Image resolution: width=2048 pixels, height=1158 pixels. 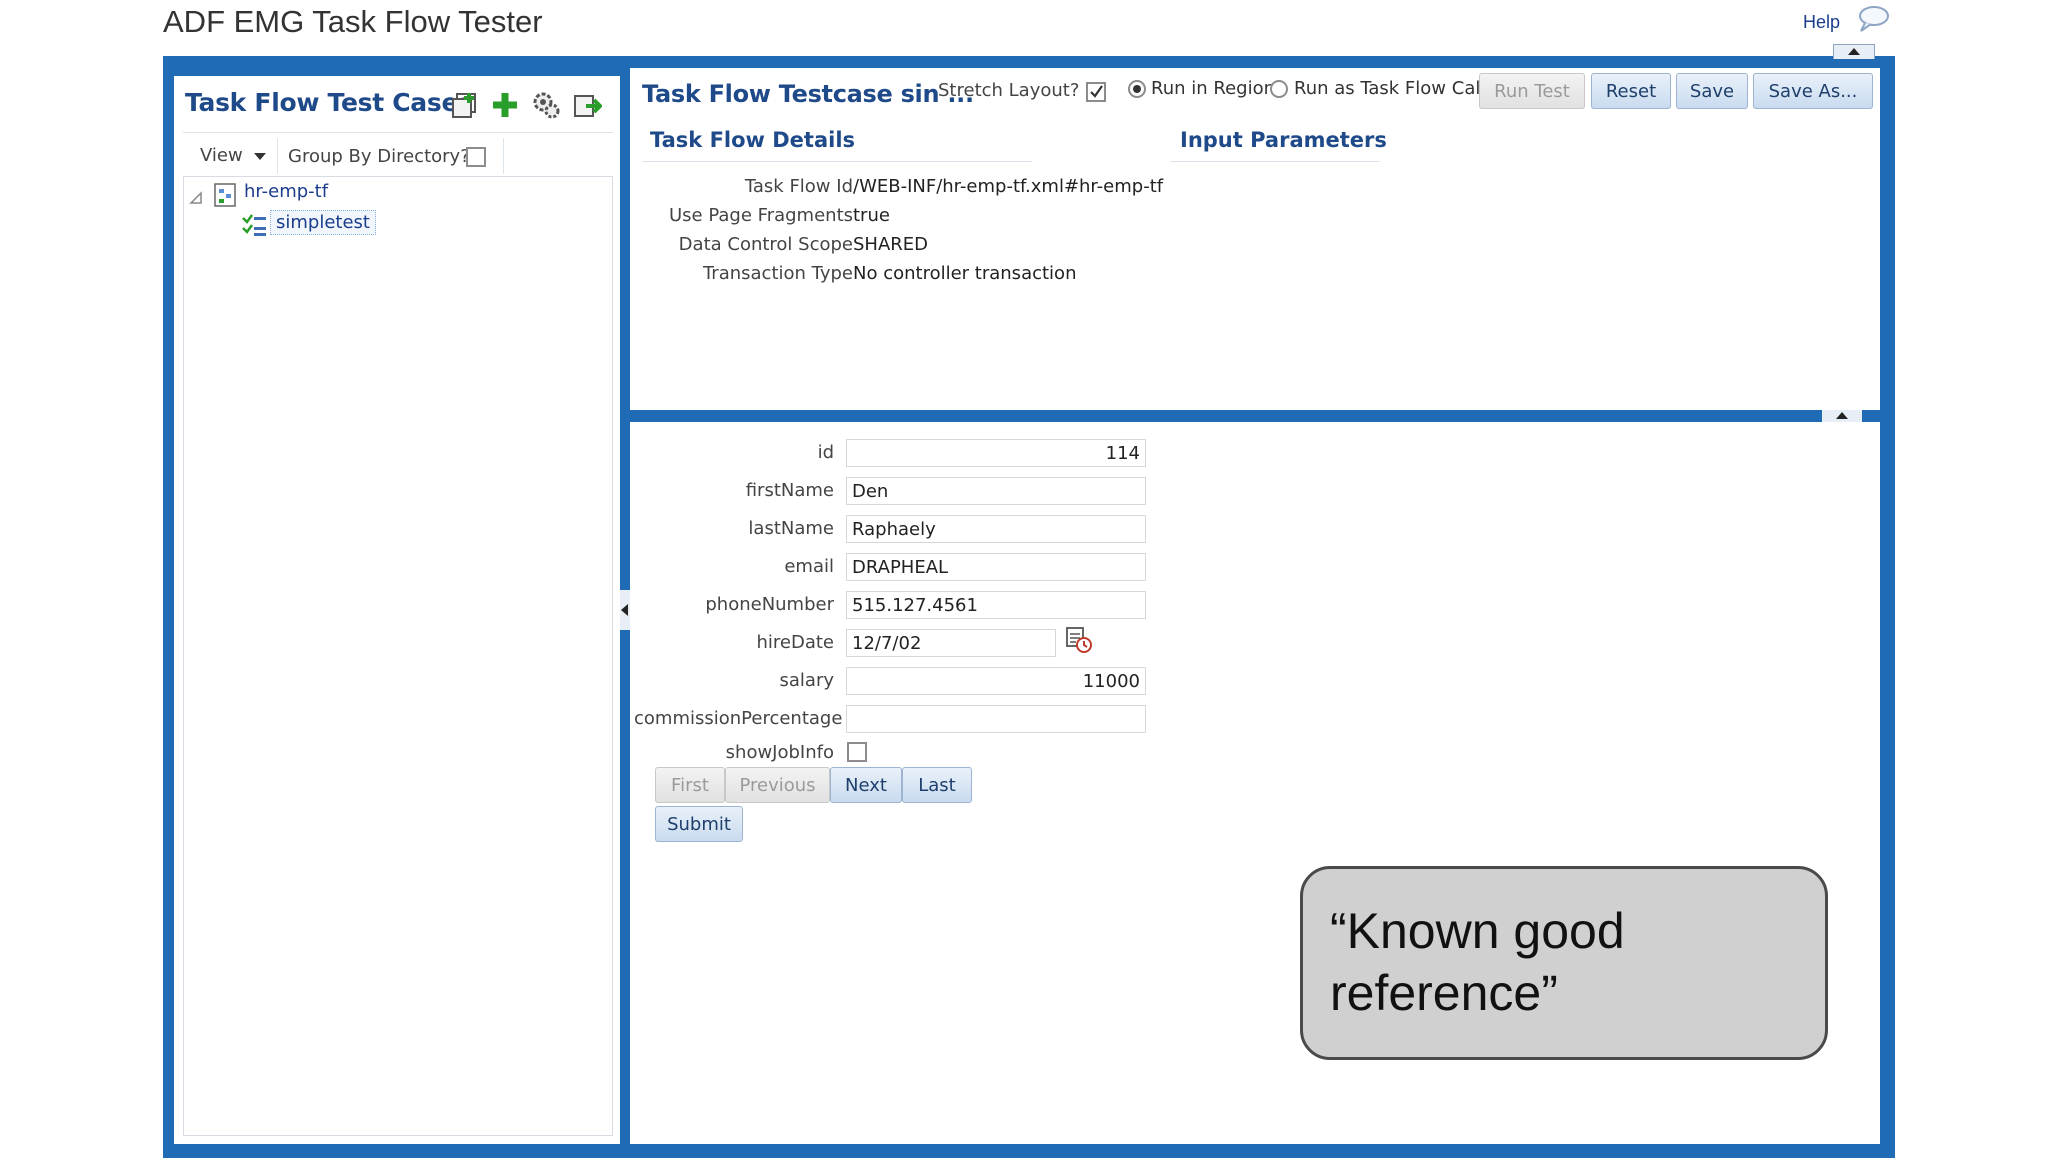 What do you see at coordinates (1096, 92) in the screenshot?
I see `stretch-layout-checkbox` at bounding box center [1096, 92].